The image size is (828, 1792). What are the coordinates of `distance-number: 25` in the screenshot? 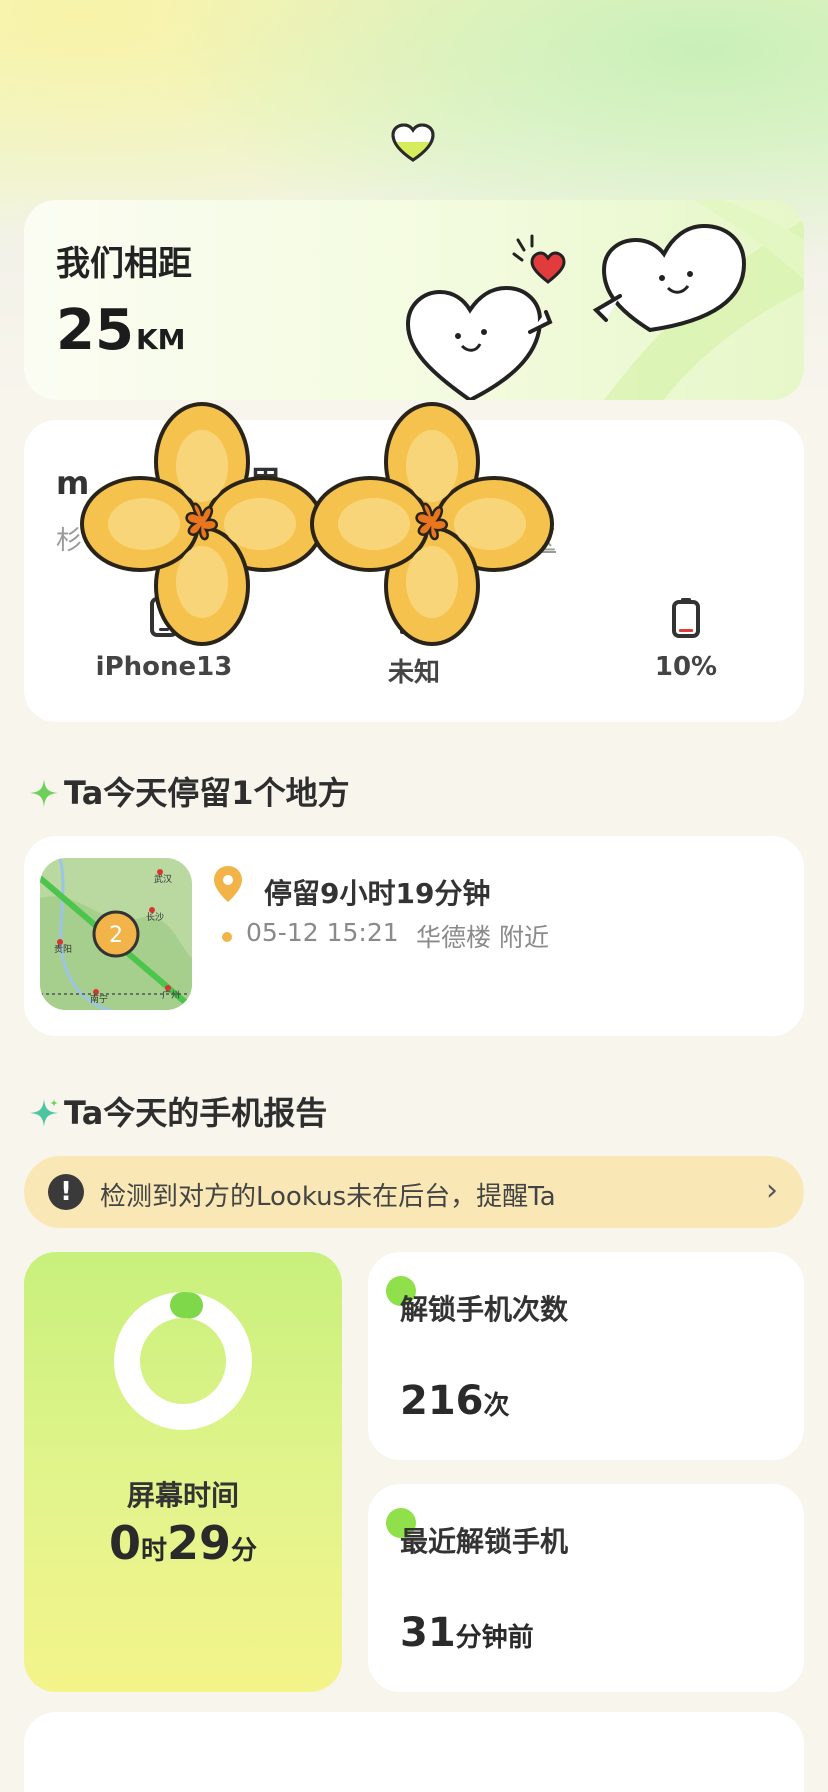 It's located at (95, 330).